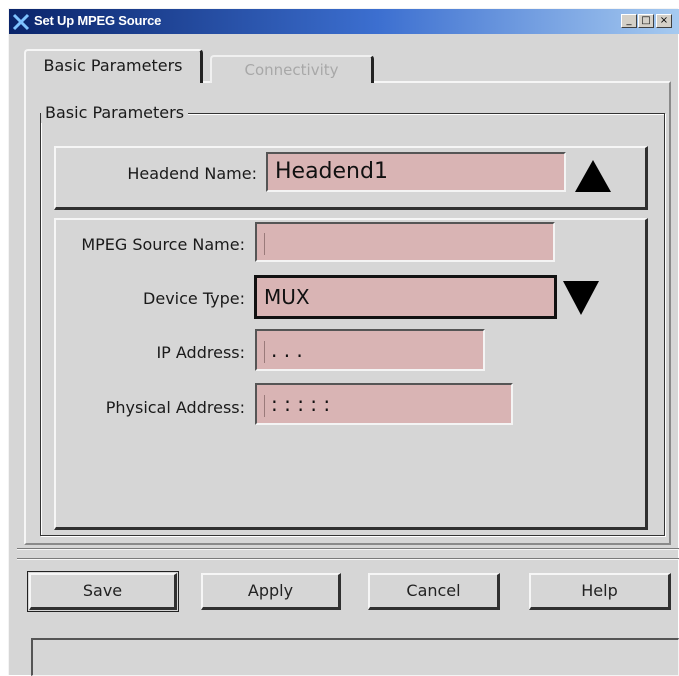  What do you see at coordinates (355, 657) in the screenshot?
I see `status-bar` at bounding box center [355, 657].